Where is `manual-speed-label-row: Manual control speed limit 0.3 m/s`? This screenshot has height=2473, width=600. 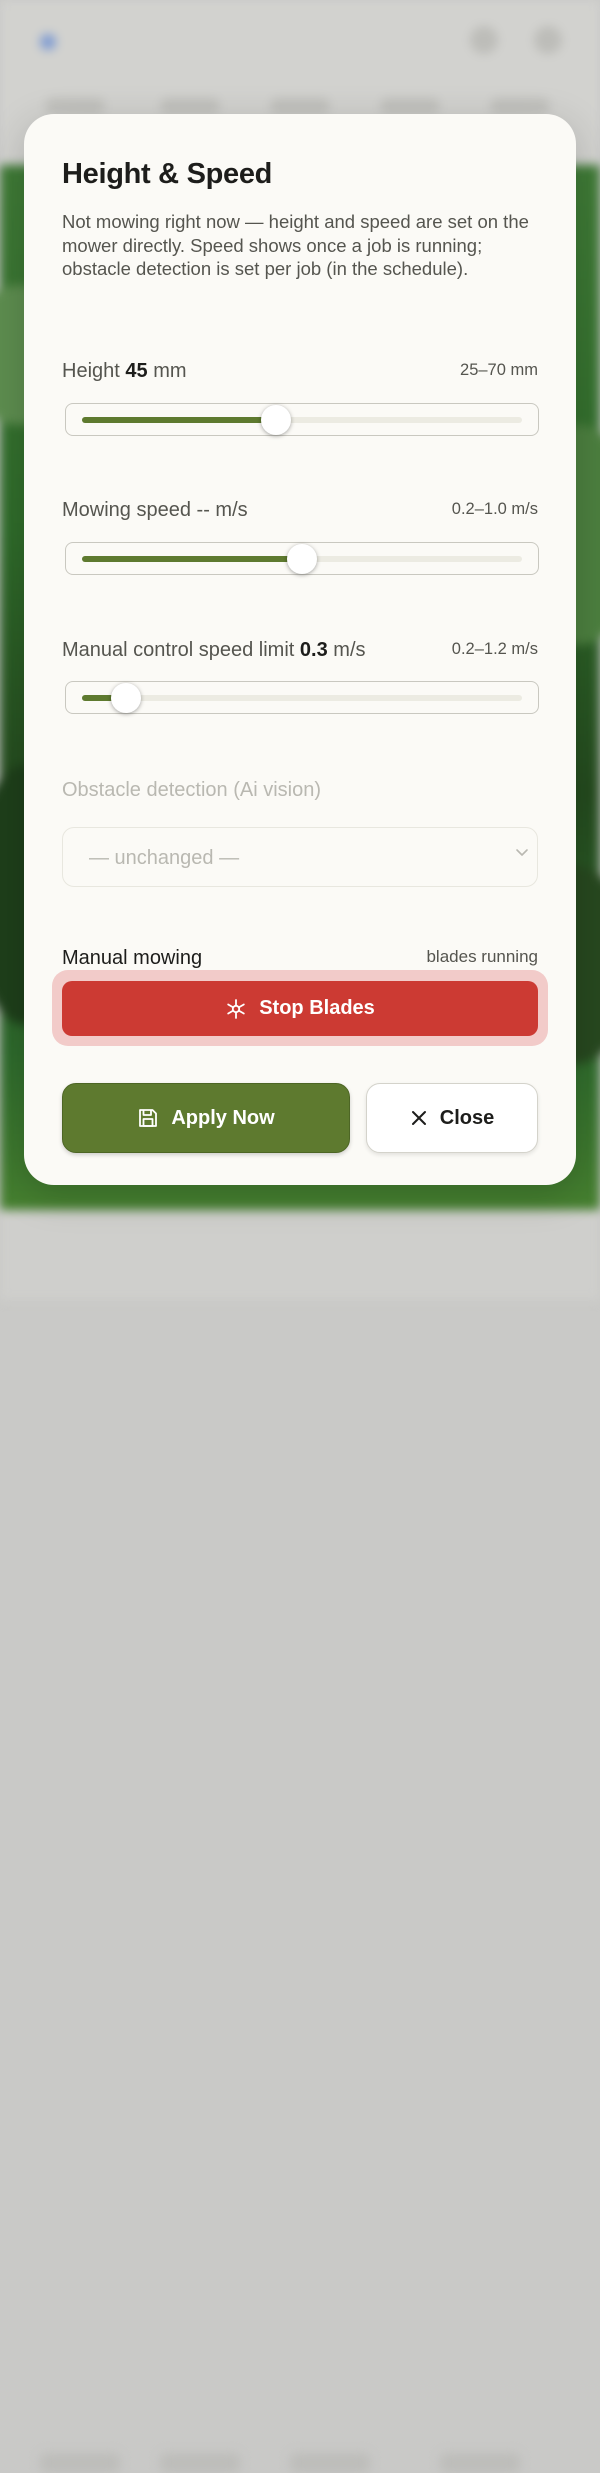 manual-speed-label-row: Manual control speed limit 0.3 m/s is located at coordinates (214, 650).